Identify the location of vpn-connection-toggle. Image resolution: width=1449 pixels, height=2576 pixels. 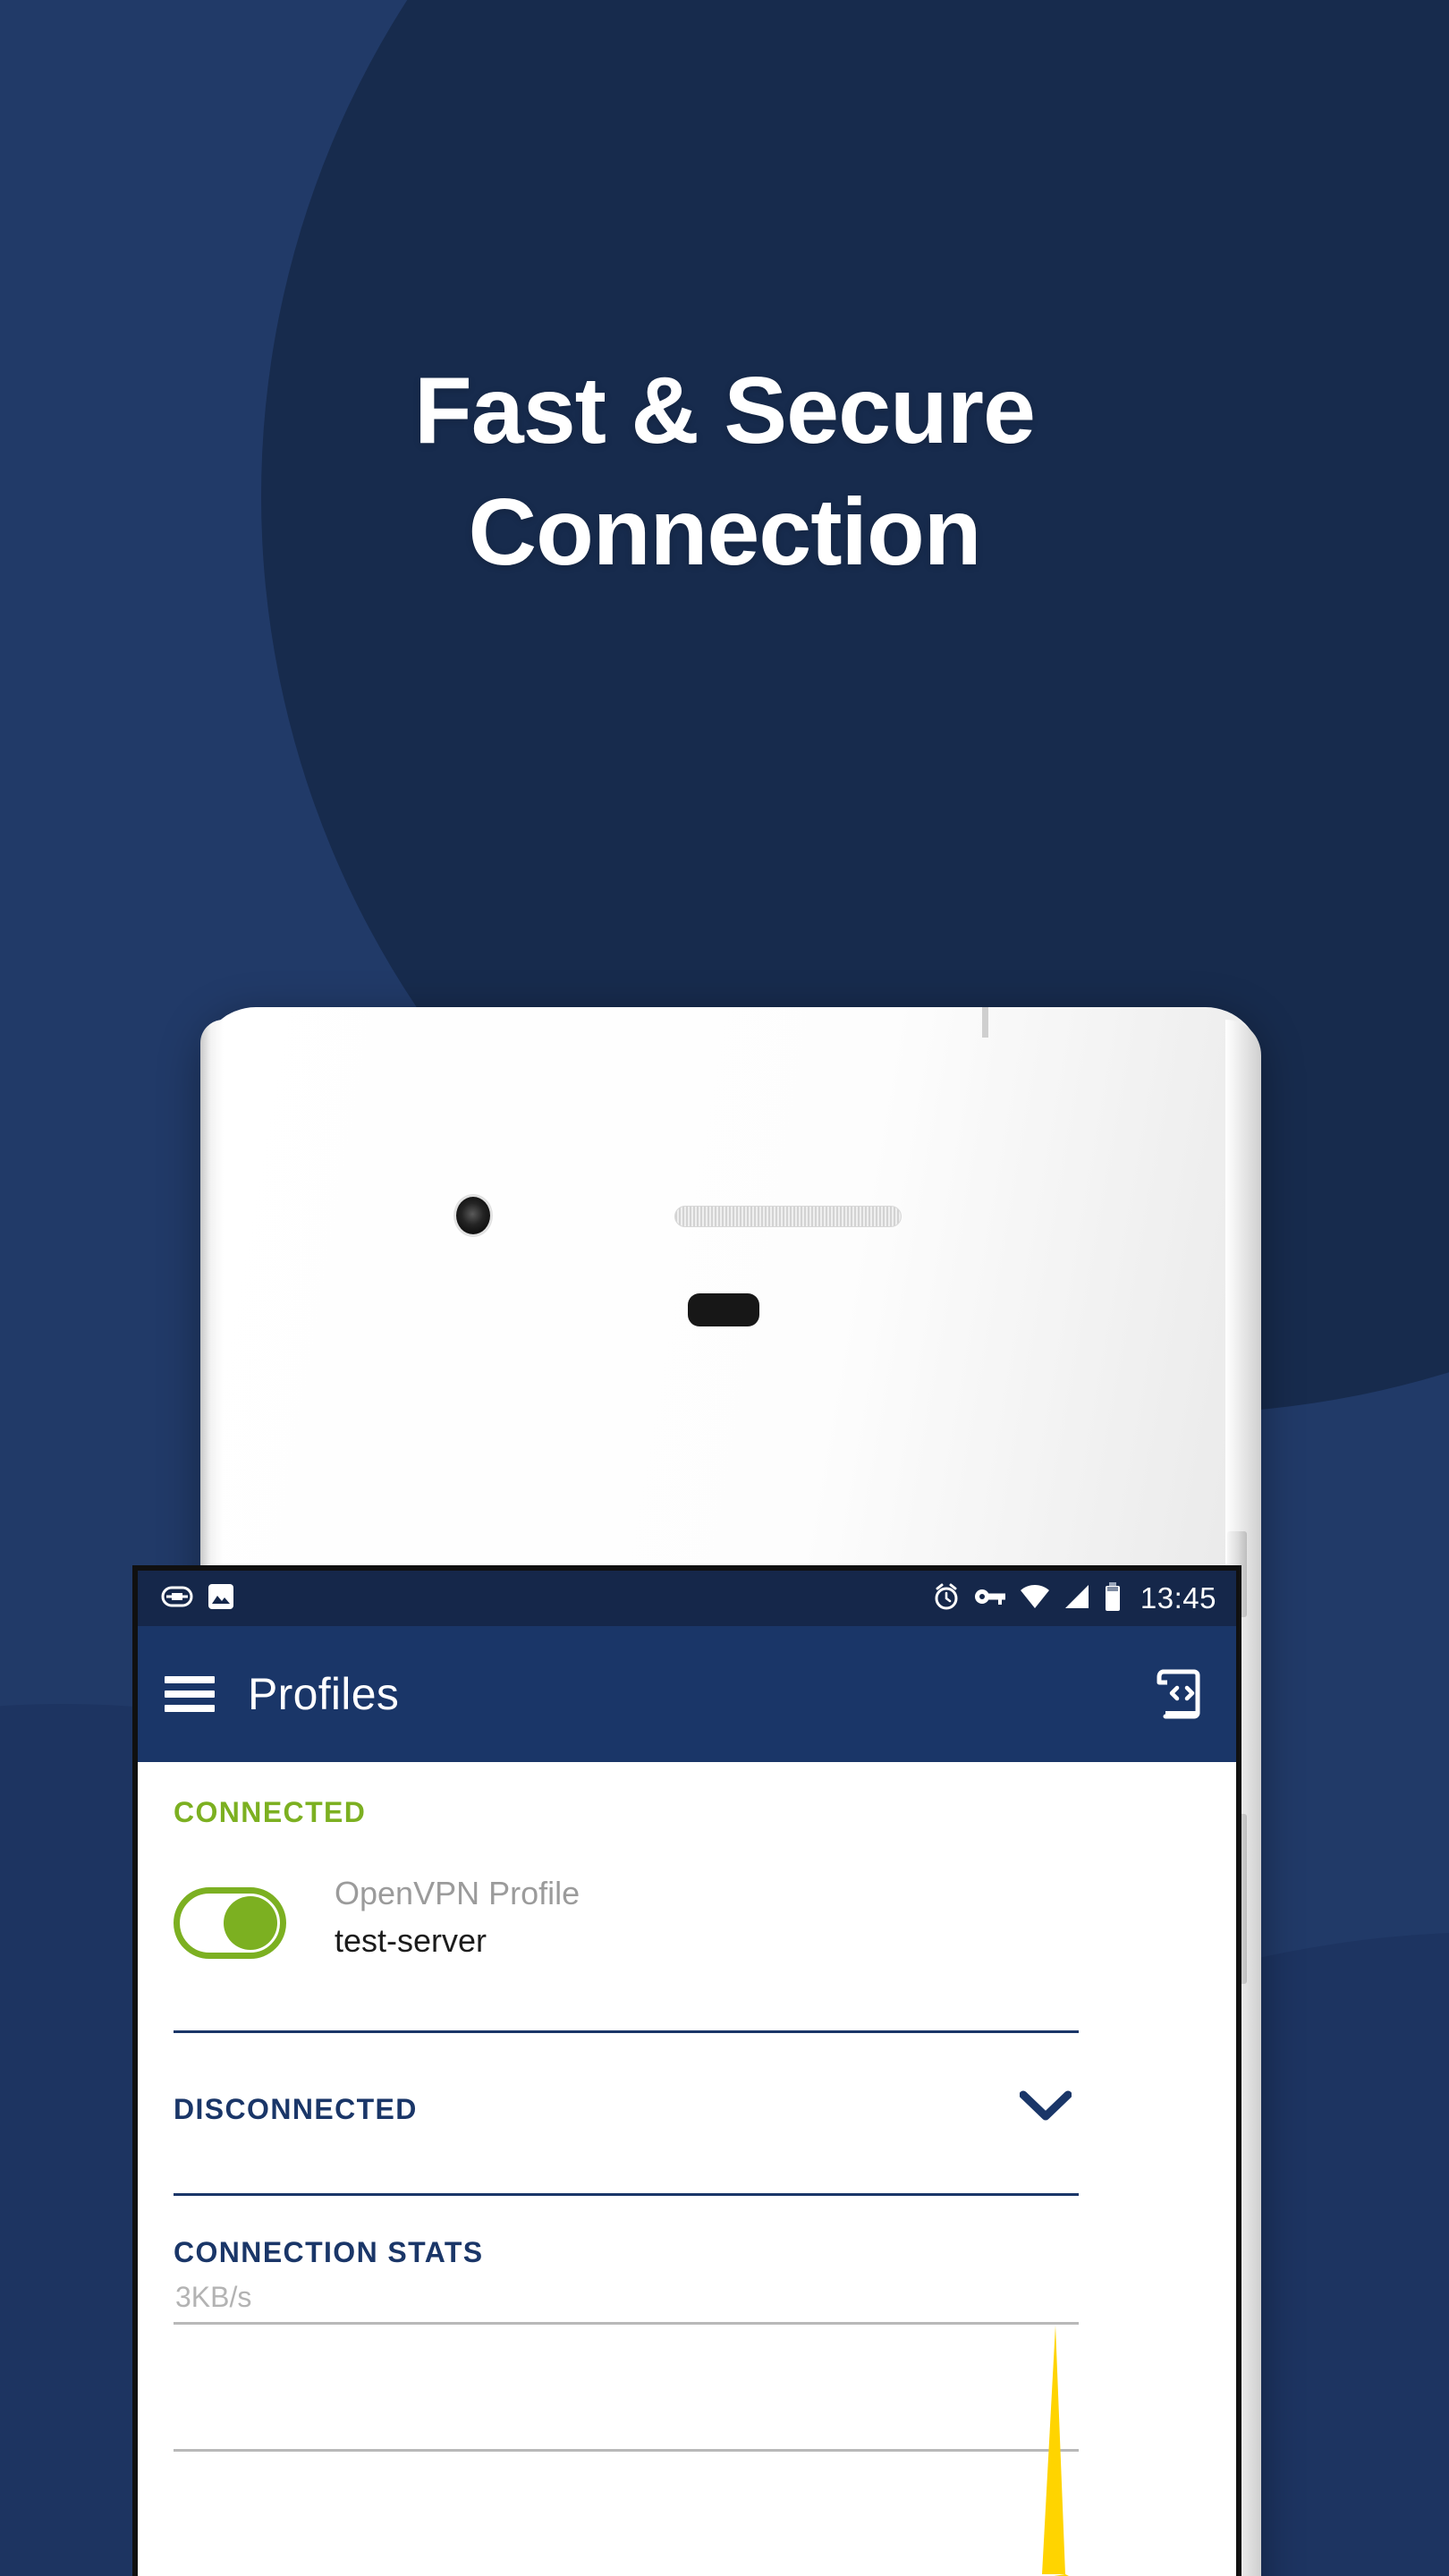
(230, 1923).